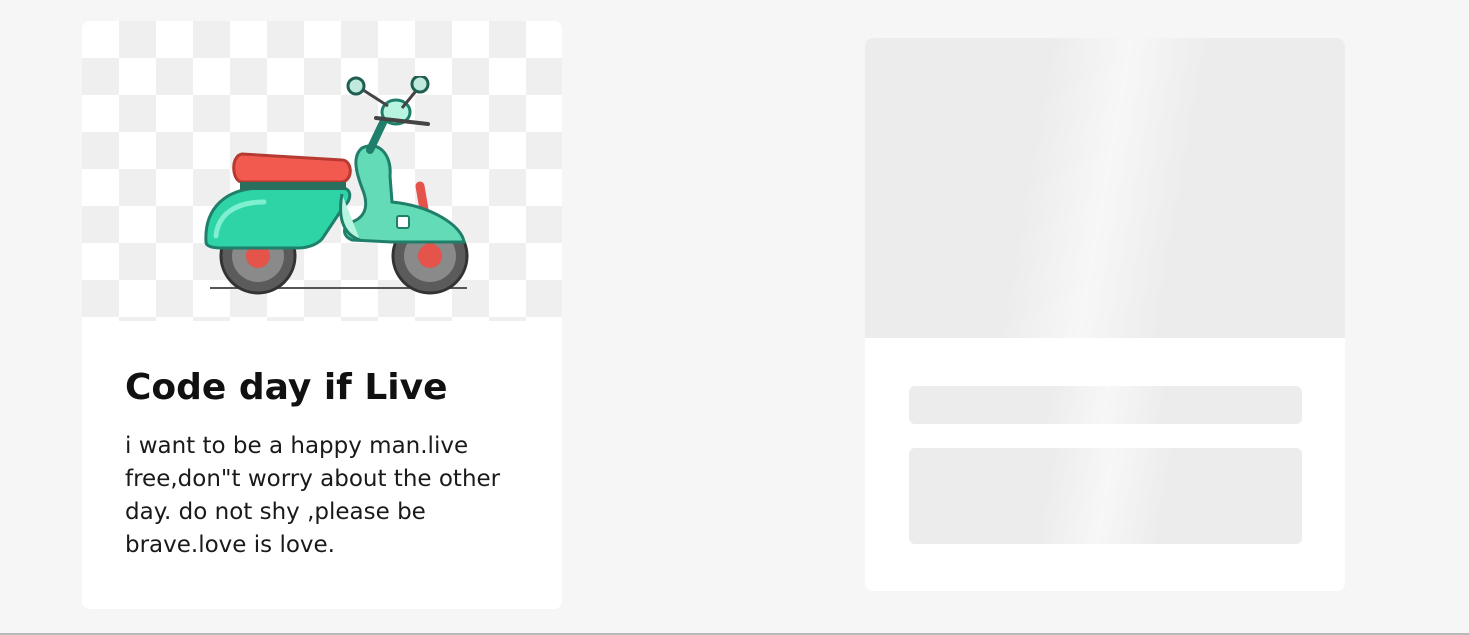  Describe the element at coordinates (1105, 405) in the screenshot. I see `skeleton-title-placeholder` at that location.